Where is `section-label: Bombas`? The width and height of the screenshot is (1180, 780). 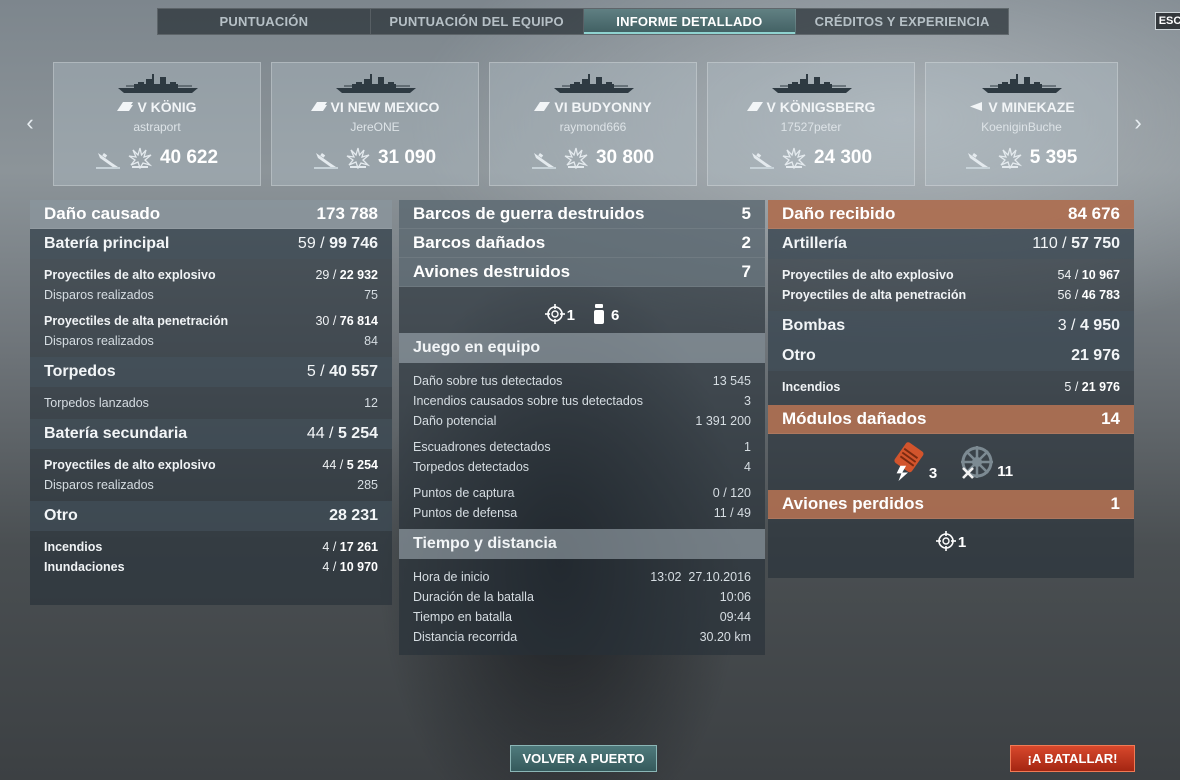
section-label: Bombas is located at coordinates (814, 325).